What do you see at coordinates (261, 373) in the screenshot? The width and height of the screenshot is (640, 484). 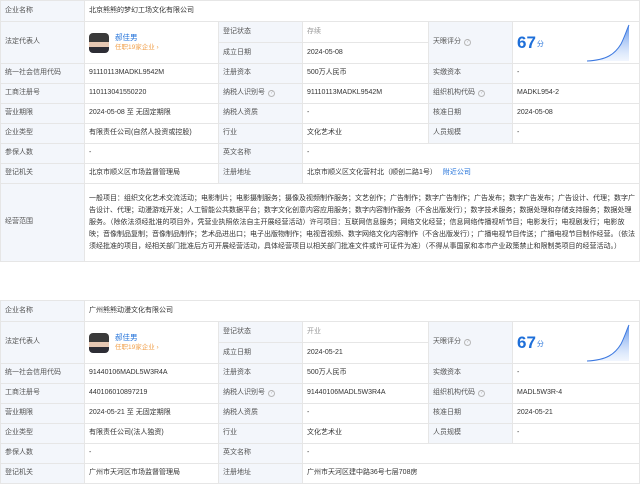 I see `label-reg-capital: 注册资本` at bounding box center [261, 373].